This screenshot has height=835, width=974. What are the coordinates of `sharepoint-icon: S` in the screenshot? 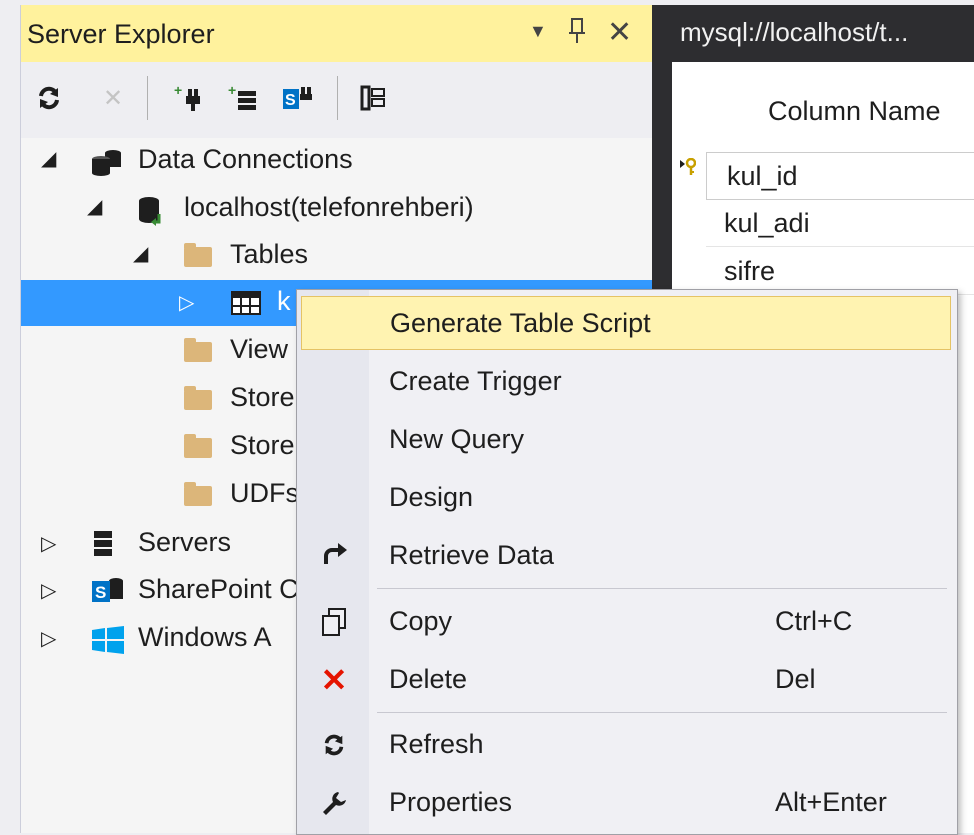 It's located at (107, 589).